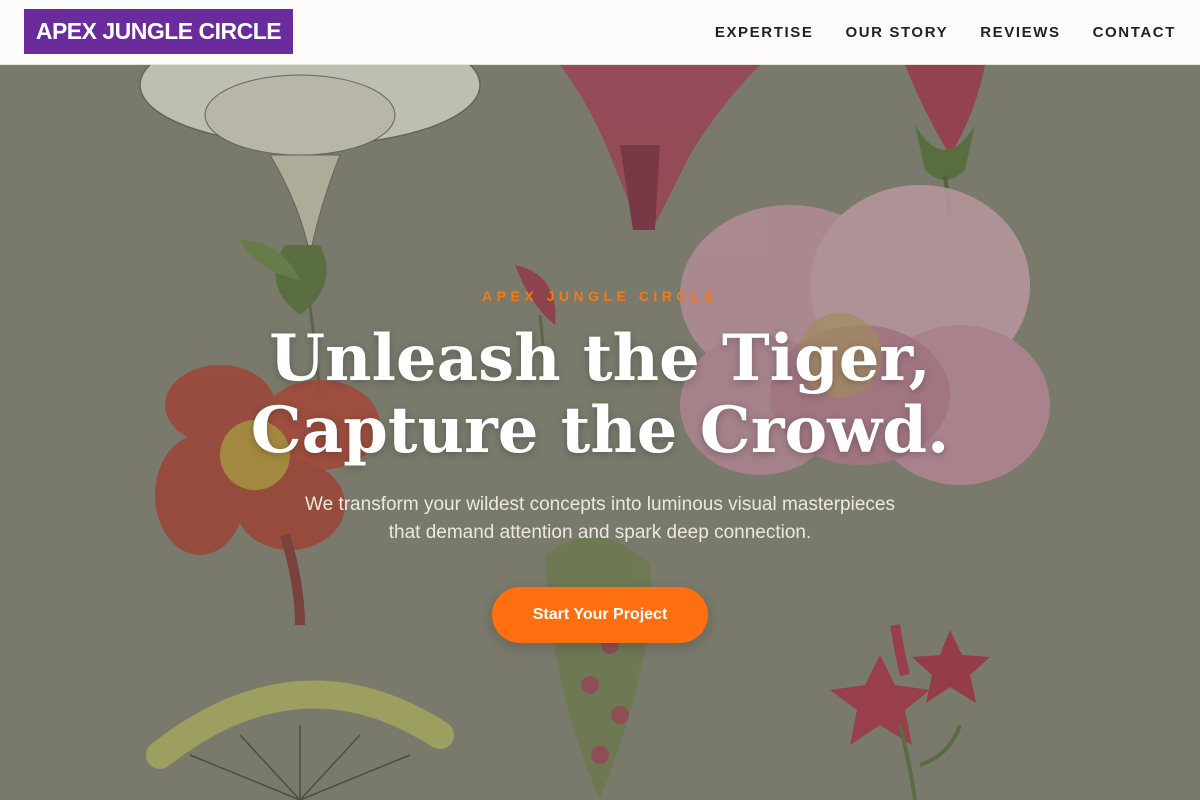 The image size is (1200, 800). I want to click on start-project-button: Start Your Project, so click(600, 615).